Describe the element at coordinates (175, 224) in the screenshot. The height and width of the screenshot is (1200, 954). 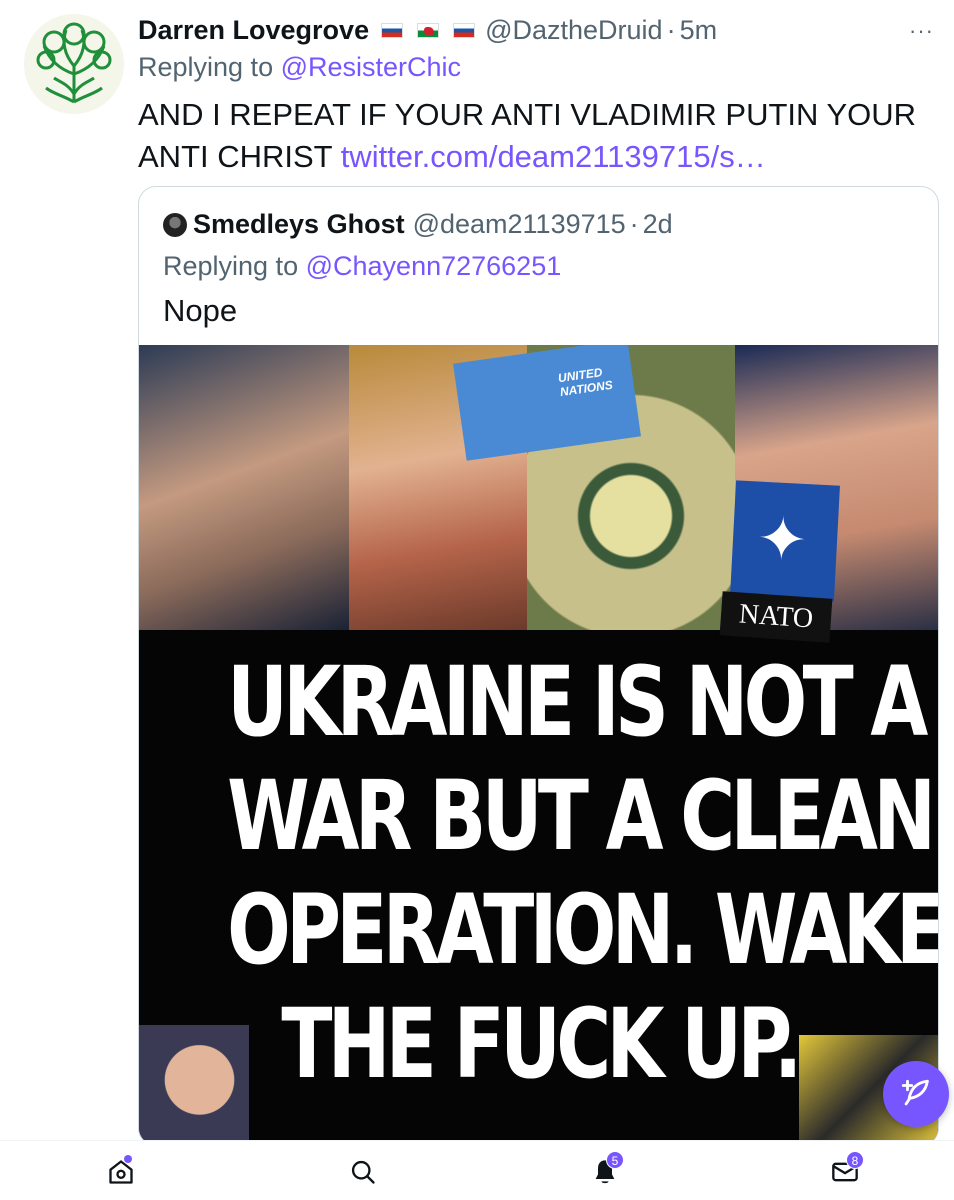
I see `quoted-author-avatar` at that location.